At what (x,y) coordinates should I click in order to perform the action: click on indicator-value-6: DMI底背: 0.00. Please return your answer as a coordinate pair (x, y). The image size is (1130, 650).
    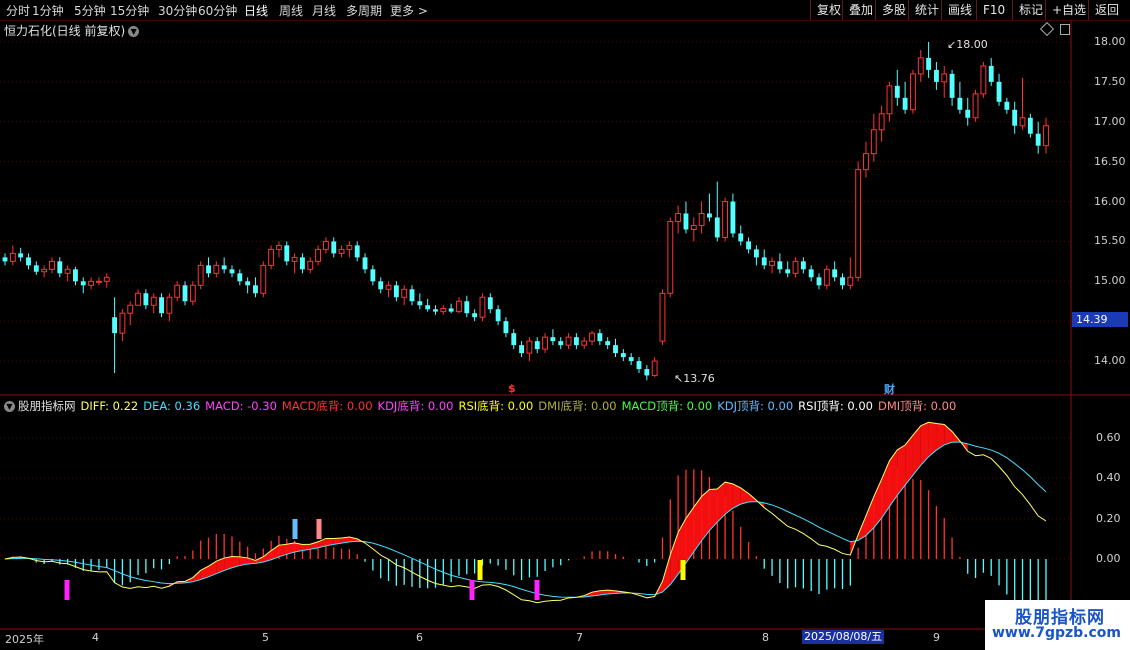
    Looking at the image, I should click on (577, 406).